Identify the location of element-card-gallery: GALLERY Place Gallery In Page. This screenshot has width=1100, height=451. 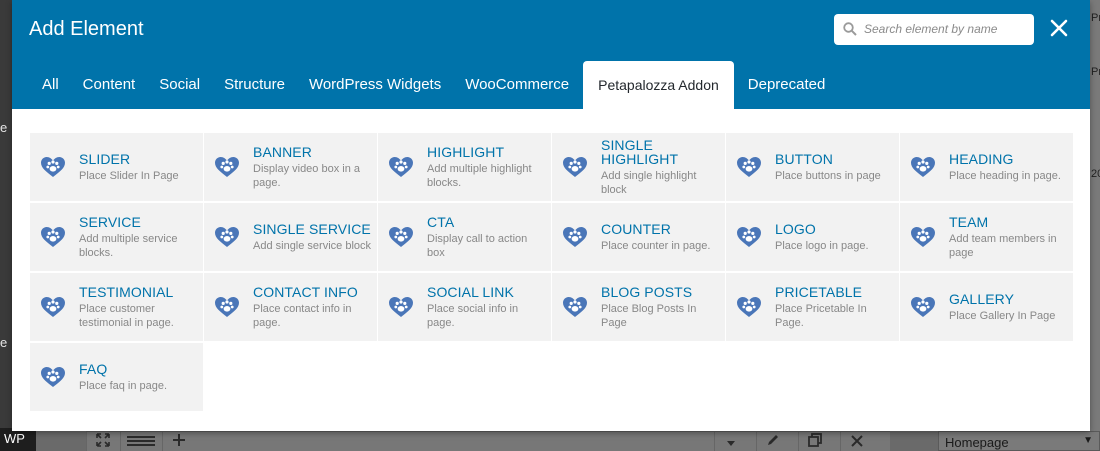
(986, 307).